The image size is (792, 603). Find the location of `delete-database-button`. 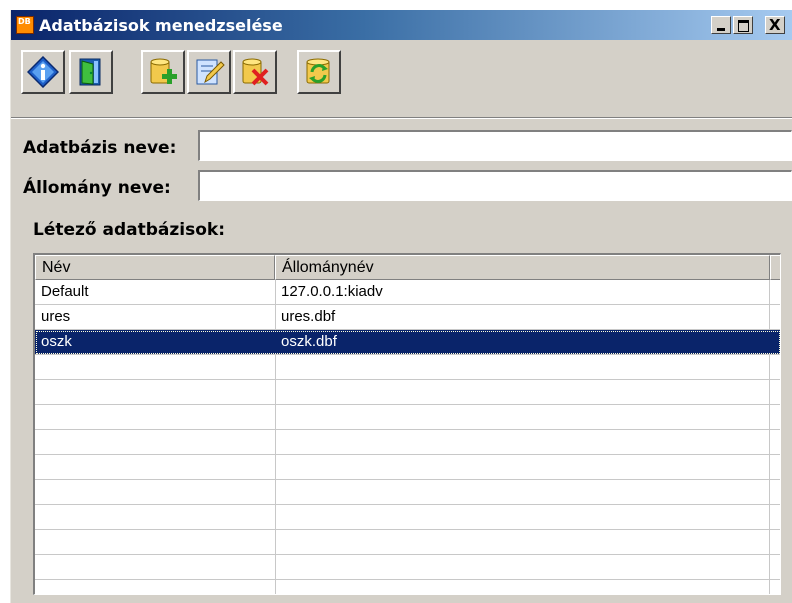

delete-database-button is located at coordinates (255, 72).